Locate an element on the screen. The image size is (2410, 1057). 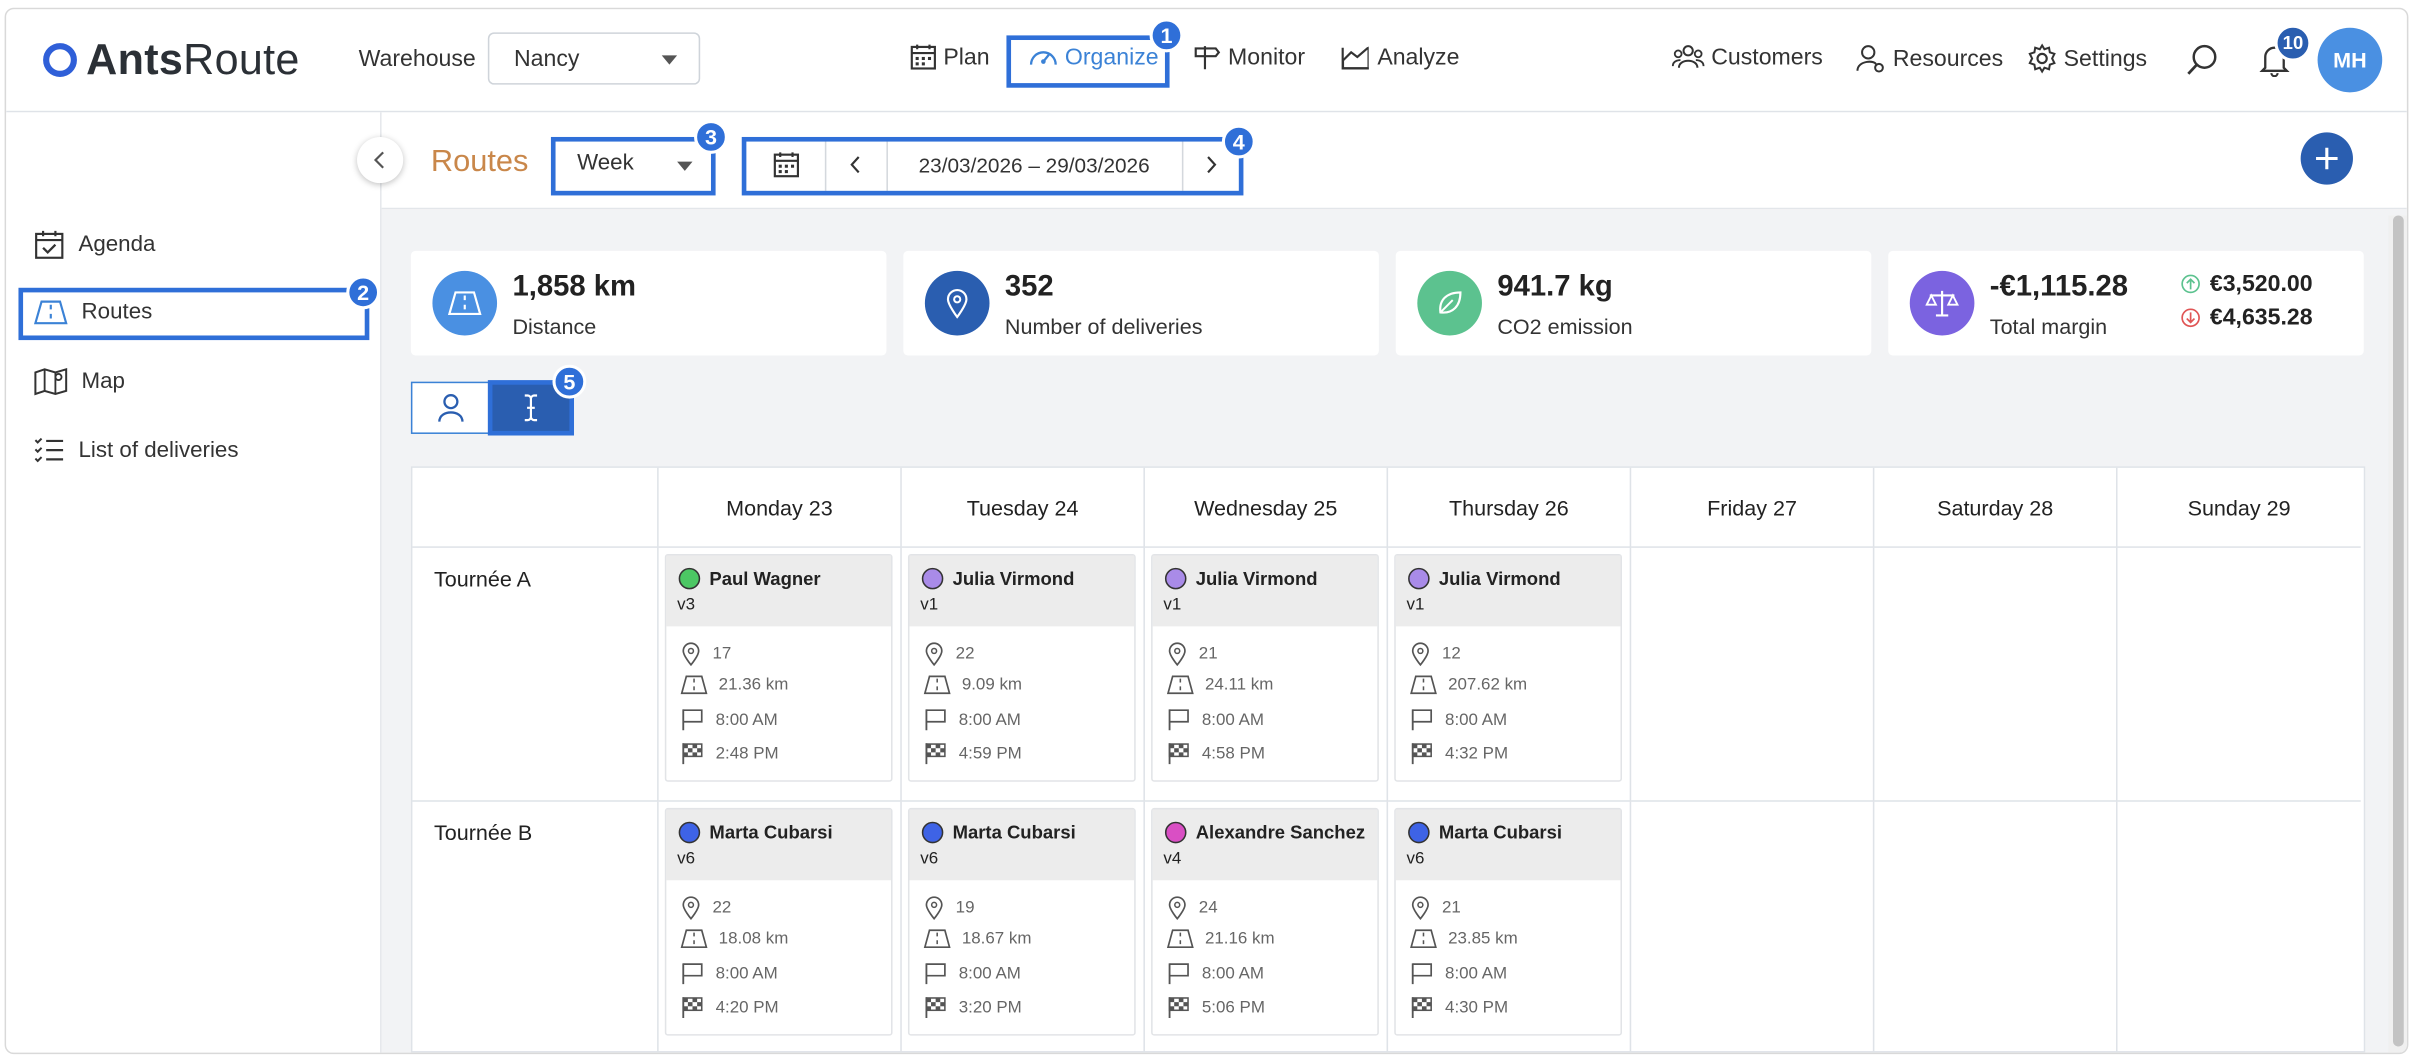
route-distance-value: 21.36 km is located at coordinates (753, 685).